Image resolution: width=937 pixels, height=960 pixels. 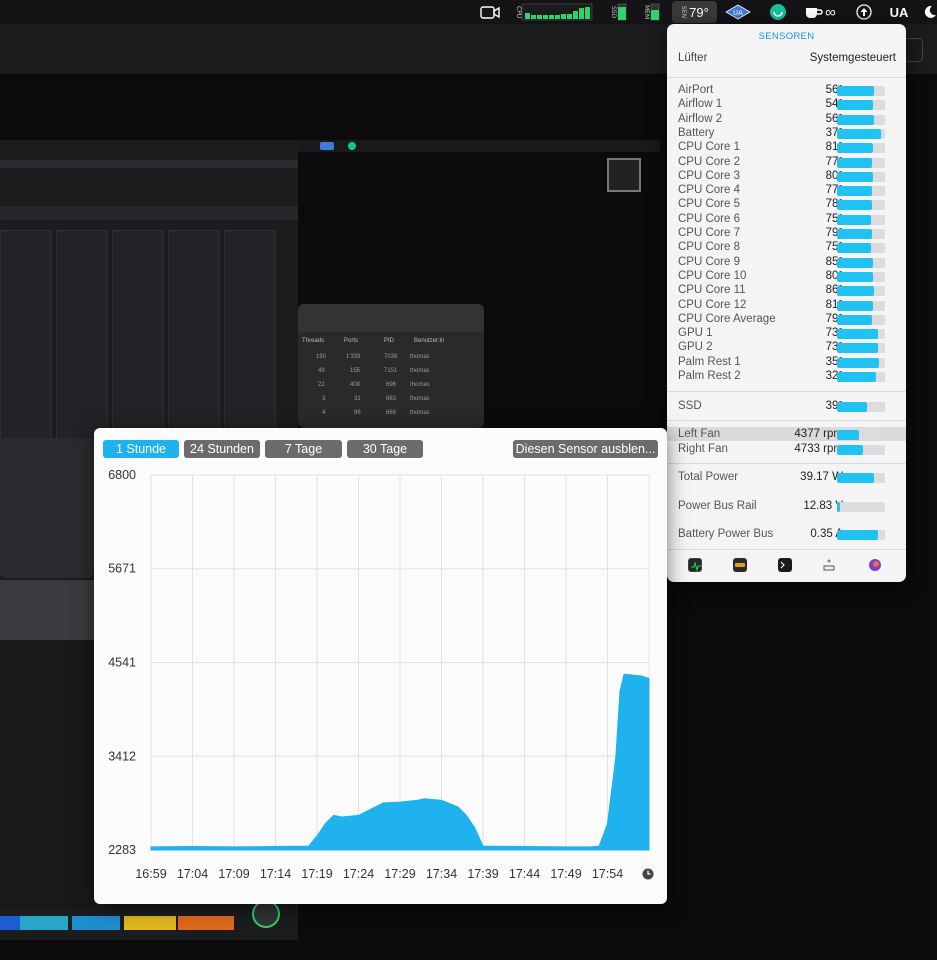 What do you see at coordinates (829, 565) in the screenshot?
I see `thermal-monitor-icon` at bounding box center [829, 565].